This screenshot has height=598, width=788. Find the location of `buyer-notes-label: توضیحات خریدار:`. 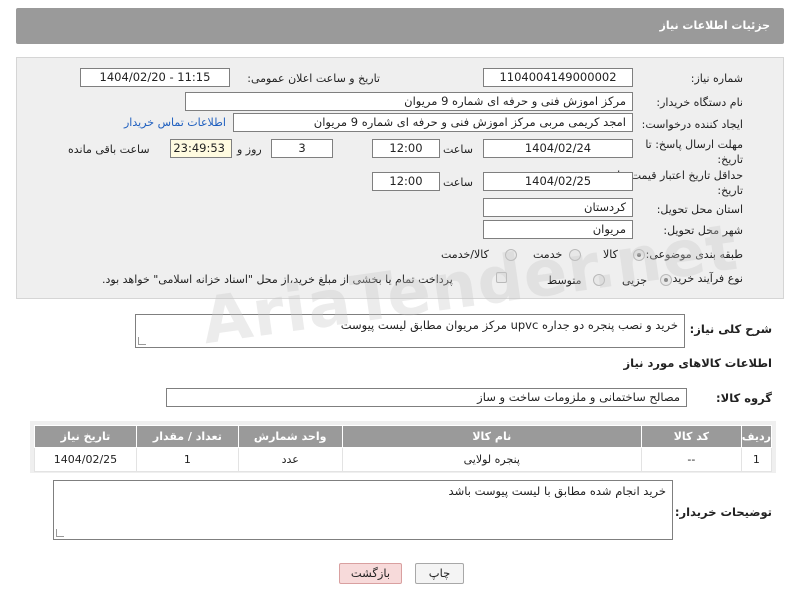

buyer-notes-label: توضیحات خریدار: is located at coordinates (723, 512).